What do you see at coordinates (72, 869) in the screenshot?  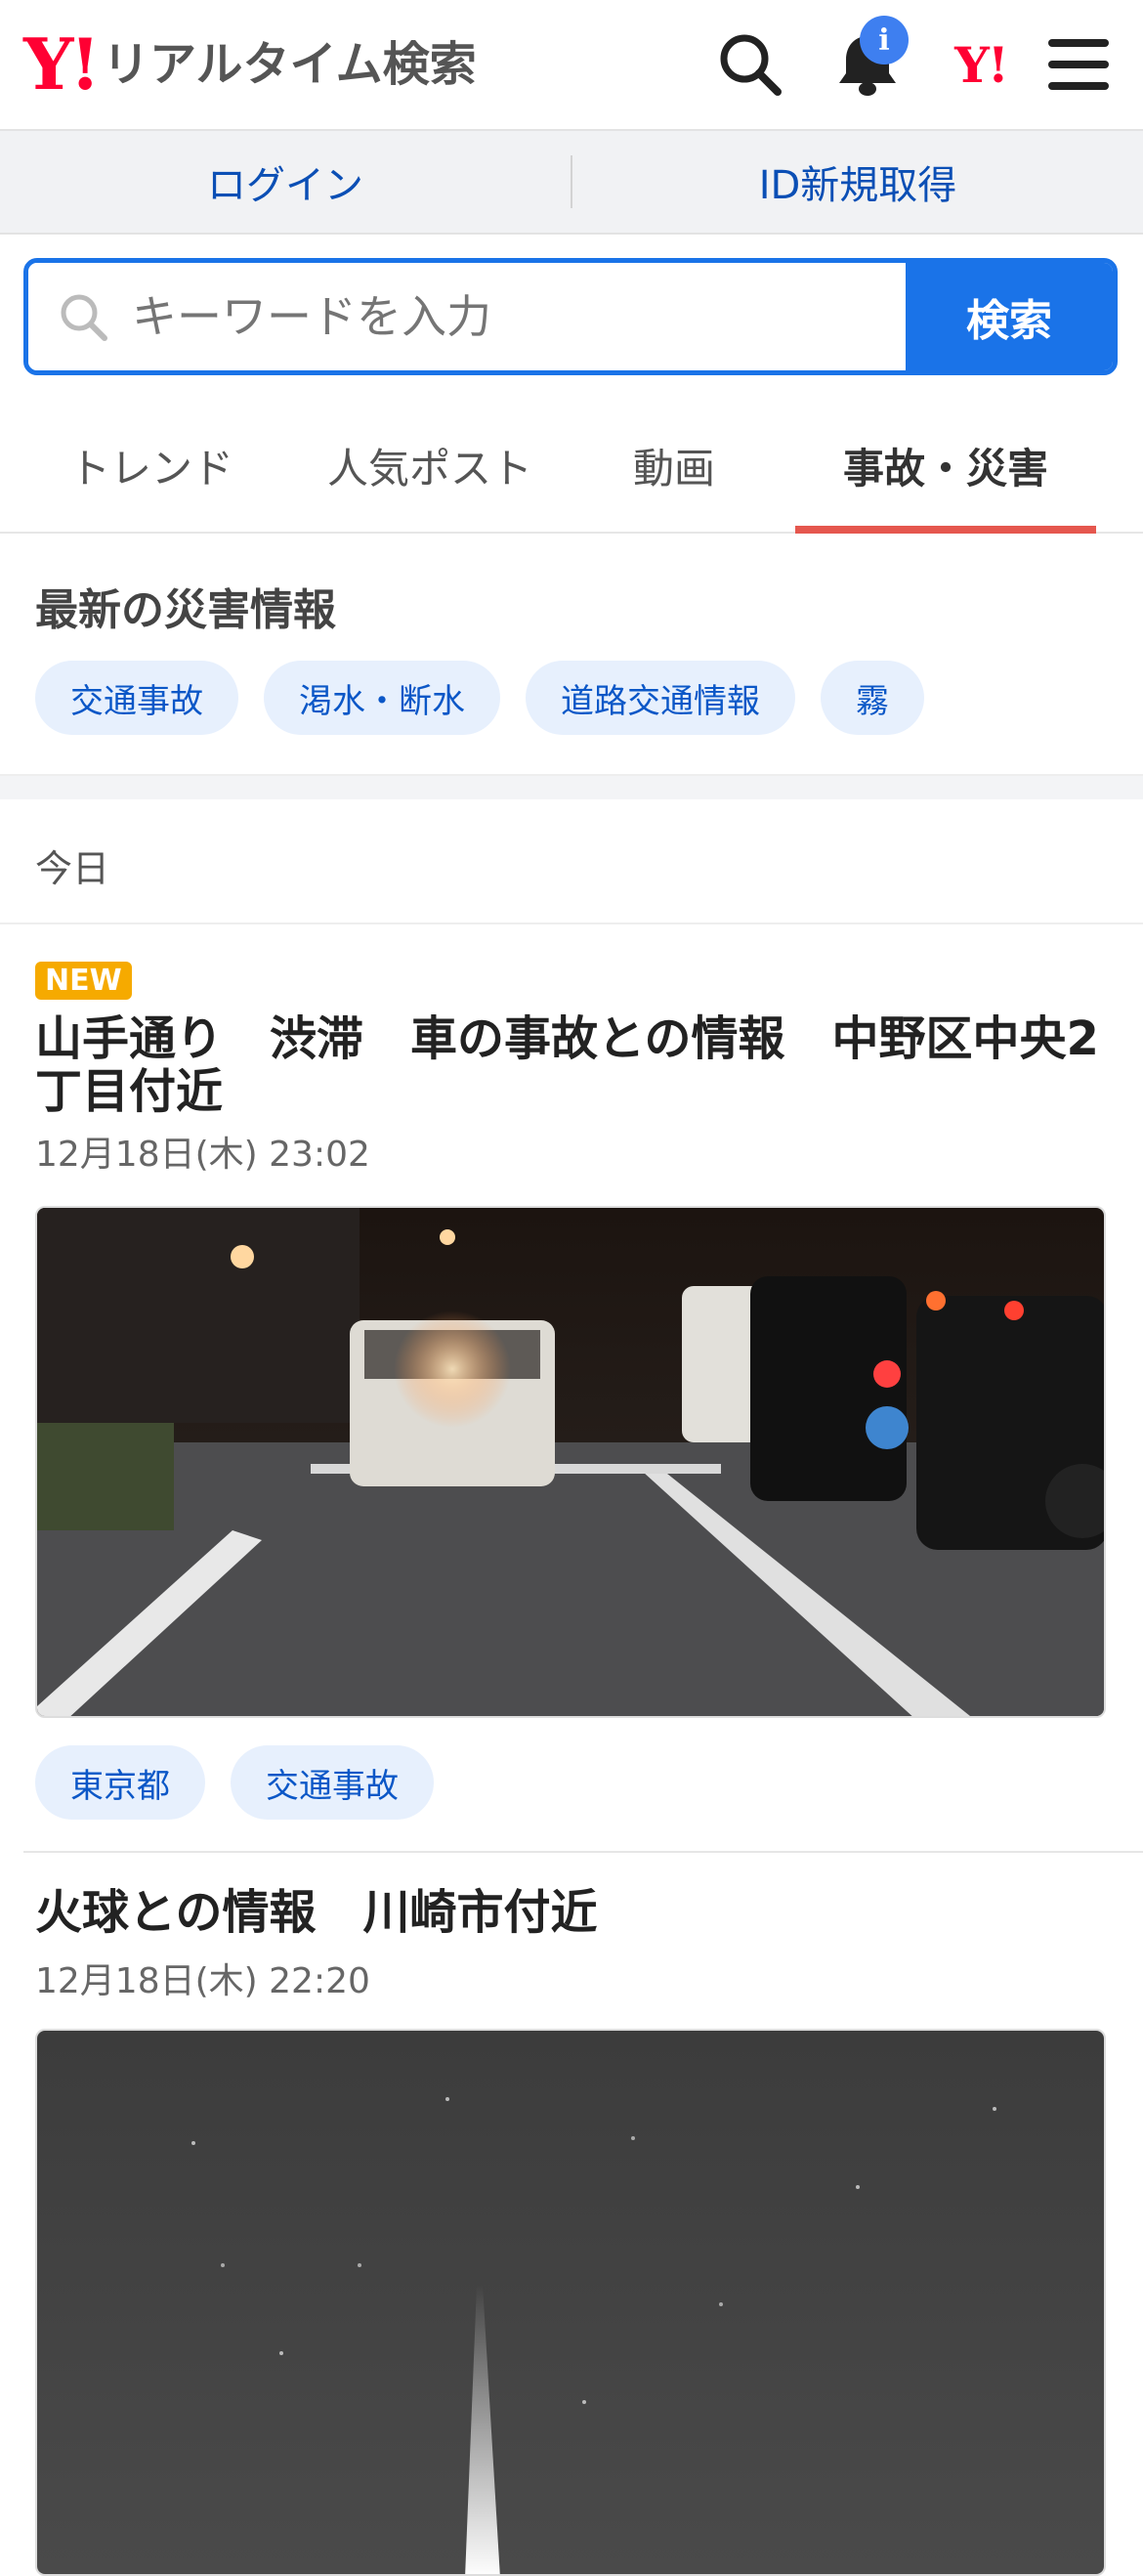 I see `today-label: 今日` at bounding box center [72, 869].